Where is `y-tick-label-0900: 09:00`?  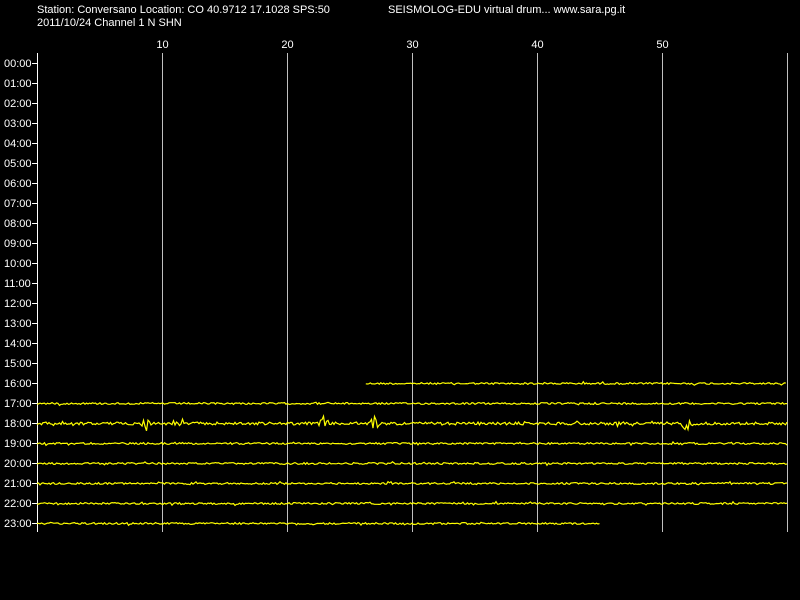
y-tick-label-0900: 09:00 is located at coordinates (18, 244).